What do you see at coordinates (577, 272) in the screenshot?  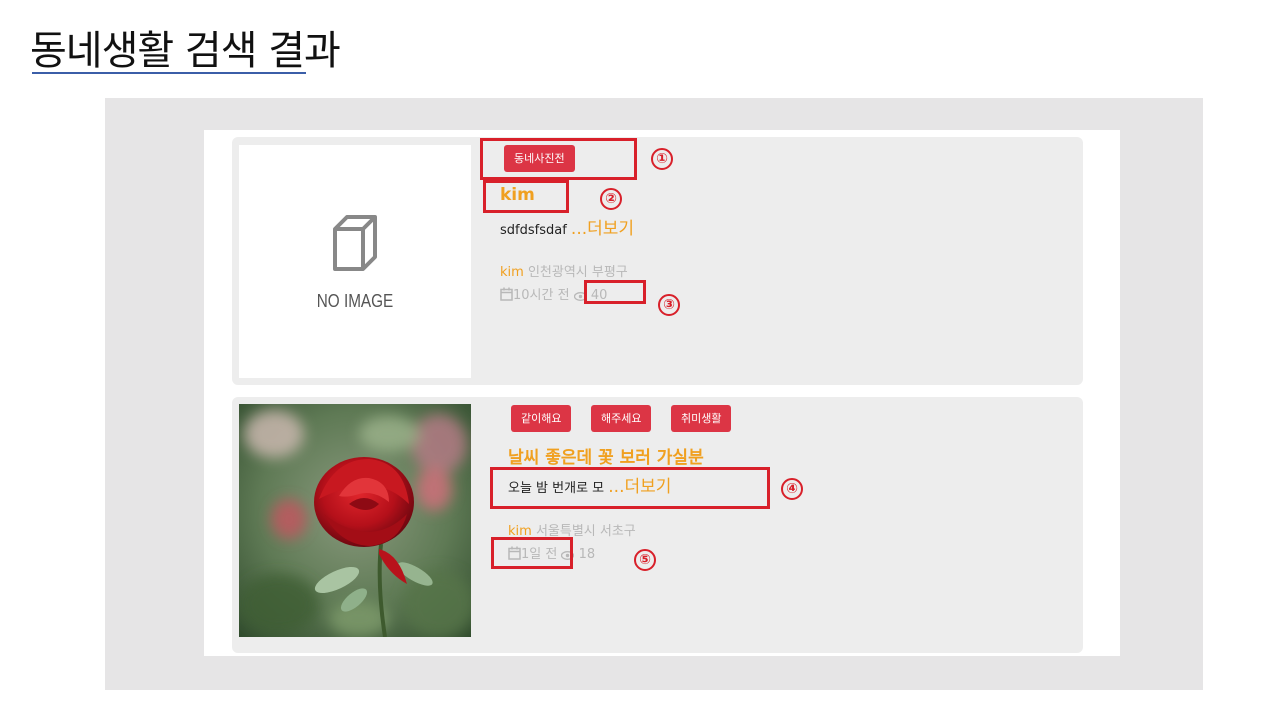 I see `post-location: 인천광역시 부평구` at bounding box center [577, 272].